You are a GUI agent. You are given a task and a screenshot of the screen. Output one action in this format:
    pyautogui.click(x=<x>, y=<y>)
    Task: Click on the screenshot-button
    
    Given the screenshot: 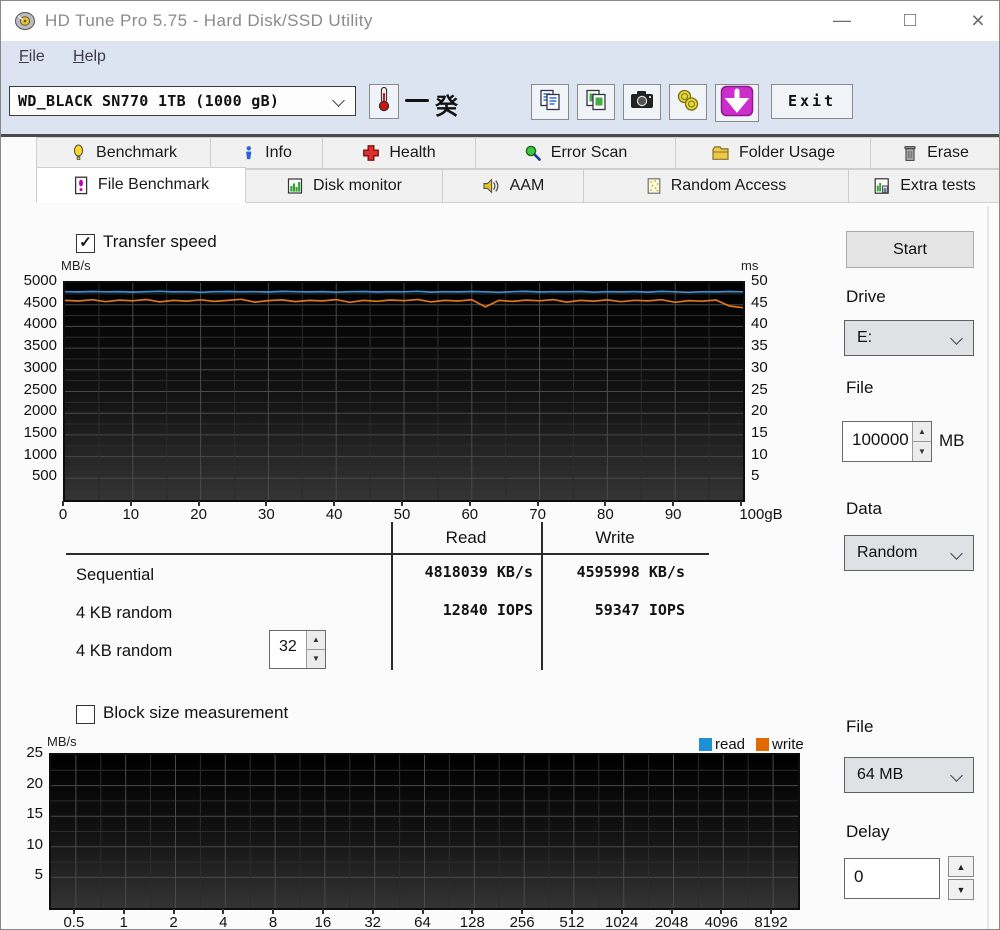 What is the action you would take?
    pyautogui.click(x=642, y=102)
    